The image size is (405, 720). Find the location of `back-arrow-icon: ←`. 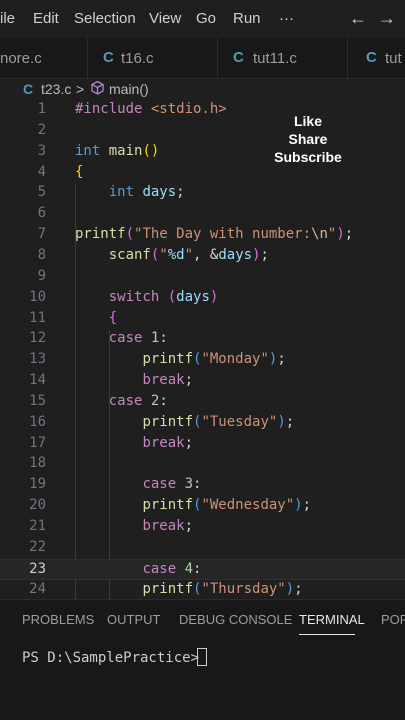

back-arrow-icon: ← is located at coordinates (358, 18).